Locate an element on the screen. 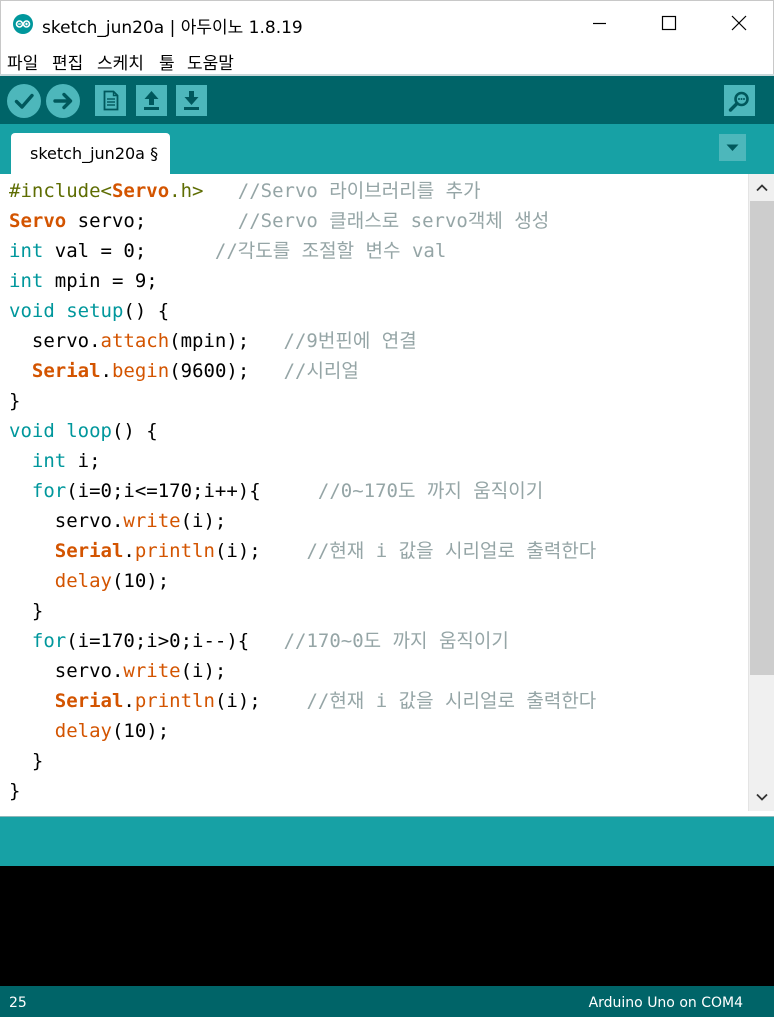  toolbar is located at coordinates (387, 100).